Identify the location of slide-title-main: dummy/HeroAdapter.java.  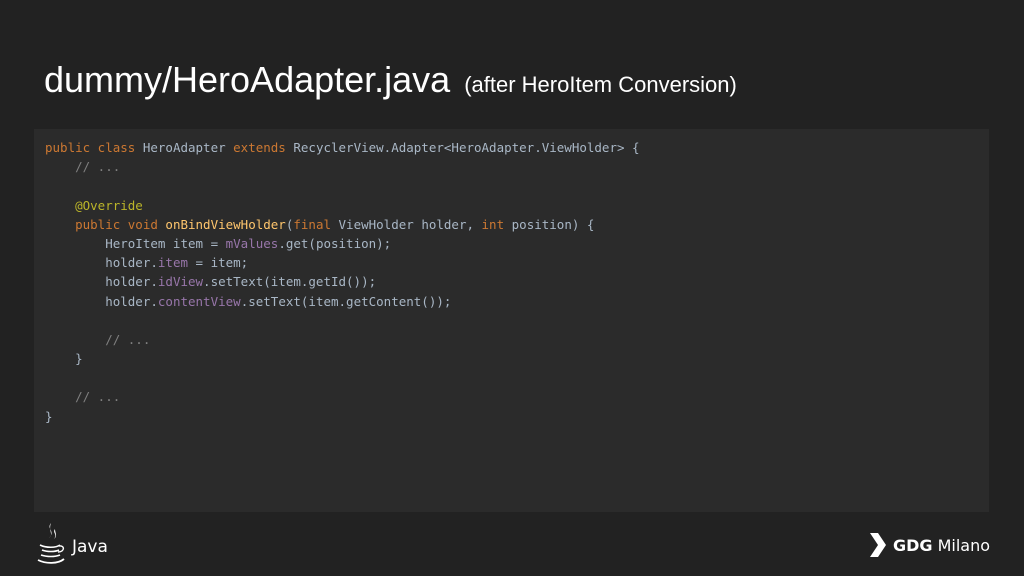
(247, 79).